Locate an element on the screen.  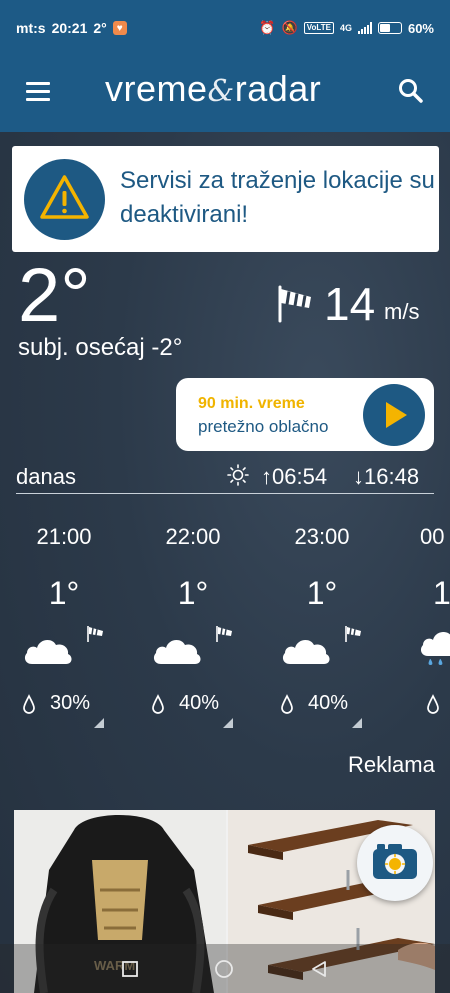
app-bar: vreme&radar is located at coordinates (225, 94).